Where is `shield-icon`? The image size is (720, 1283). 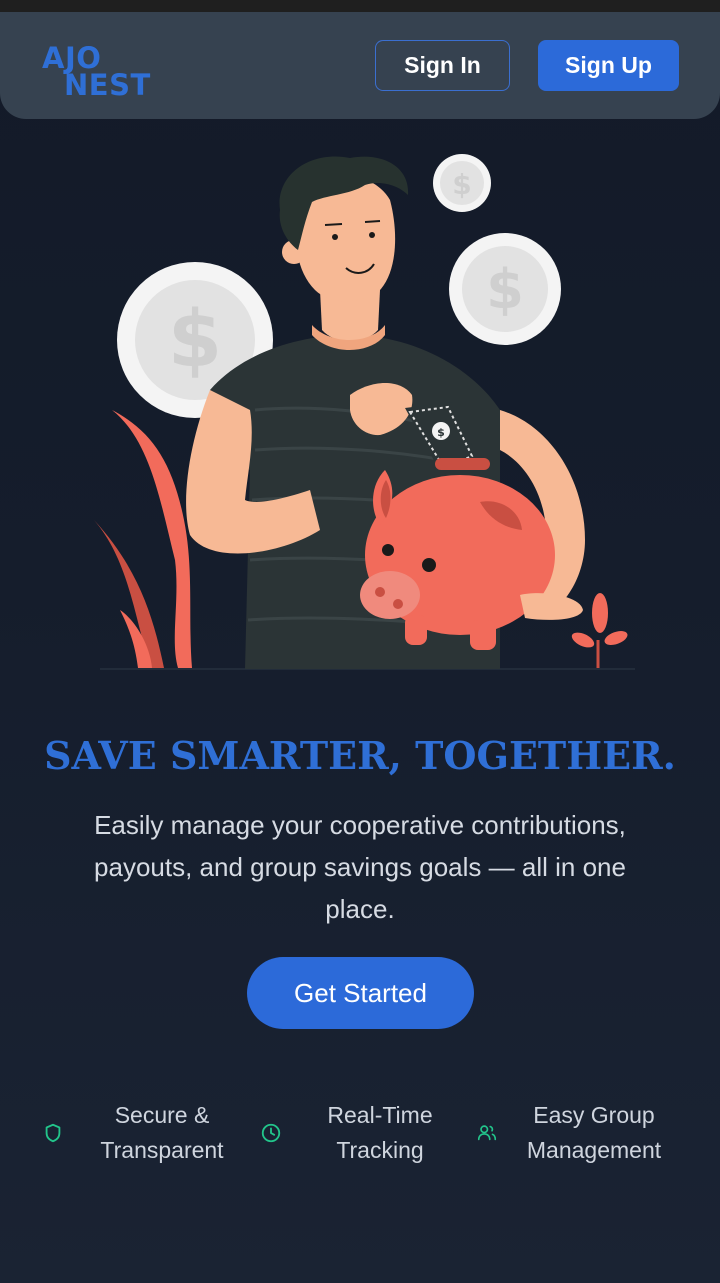 shield-icon is located at coordinates (53, 1133).